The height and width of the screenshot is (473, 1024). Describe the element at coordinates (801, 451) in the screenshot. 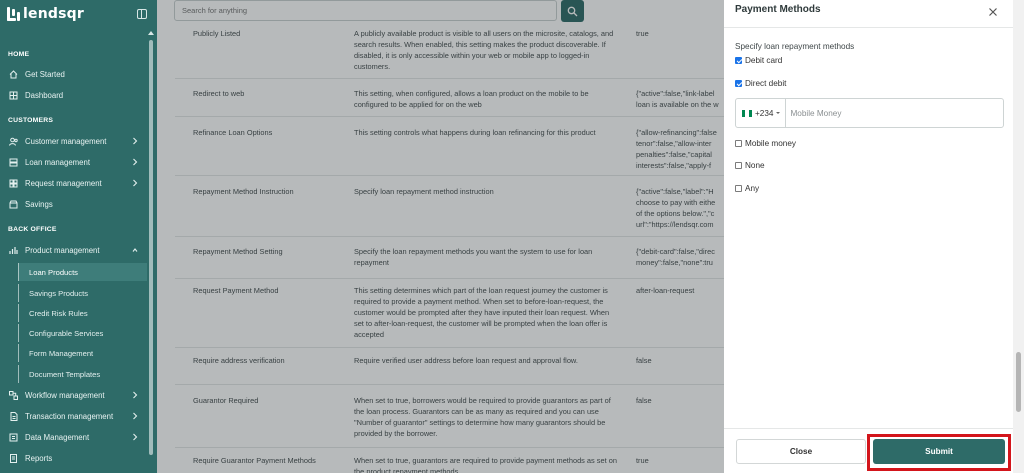

I see `close-button: Close` at that location.